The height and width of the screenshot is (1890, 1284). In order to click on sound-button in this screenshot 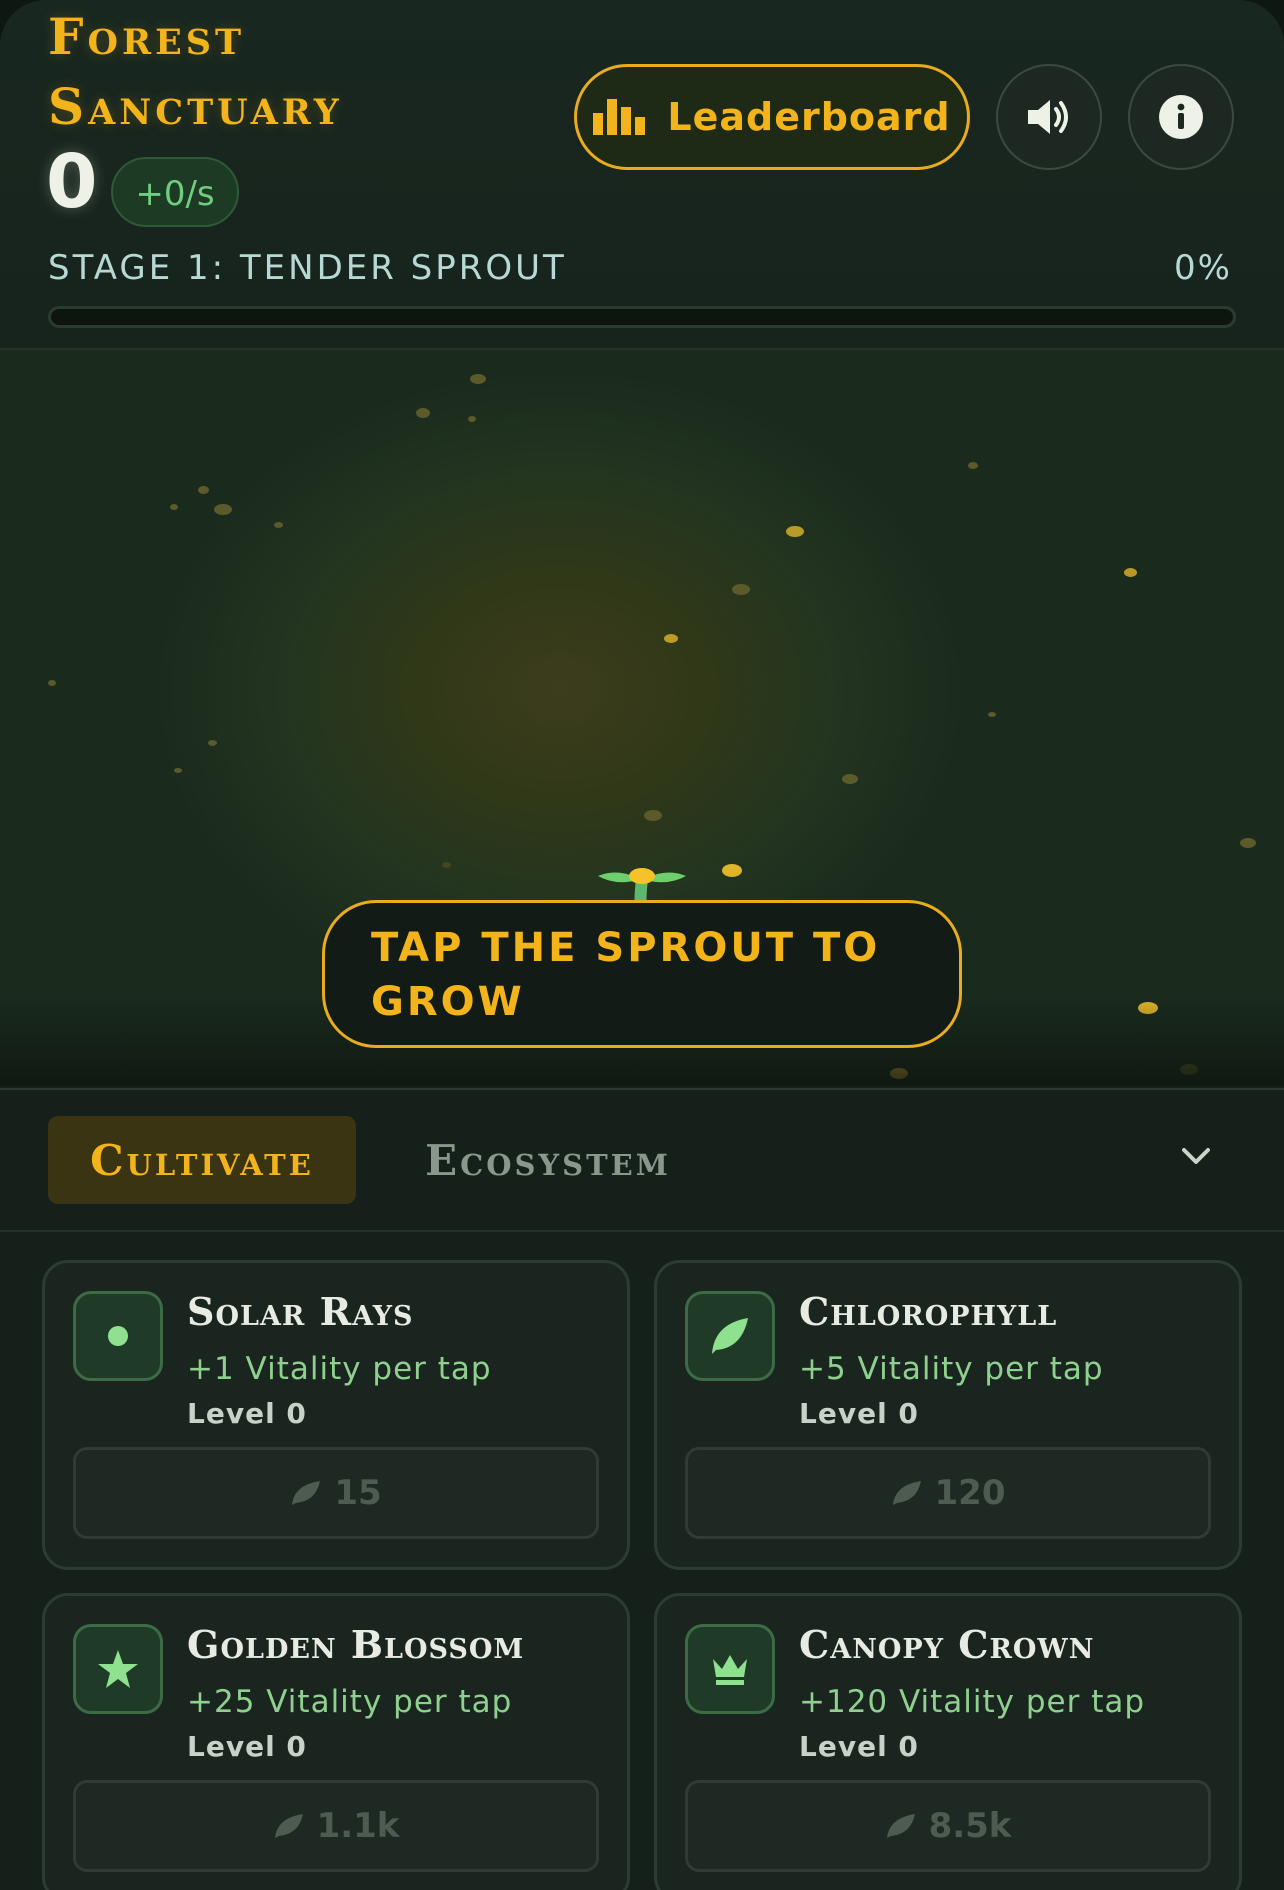, I will do `click(1049, 117)`.